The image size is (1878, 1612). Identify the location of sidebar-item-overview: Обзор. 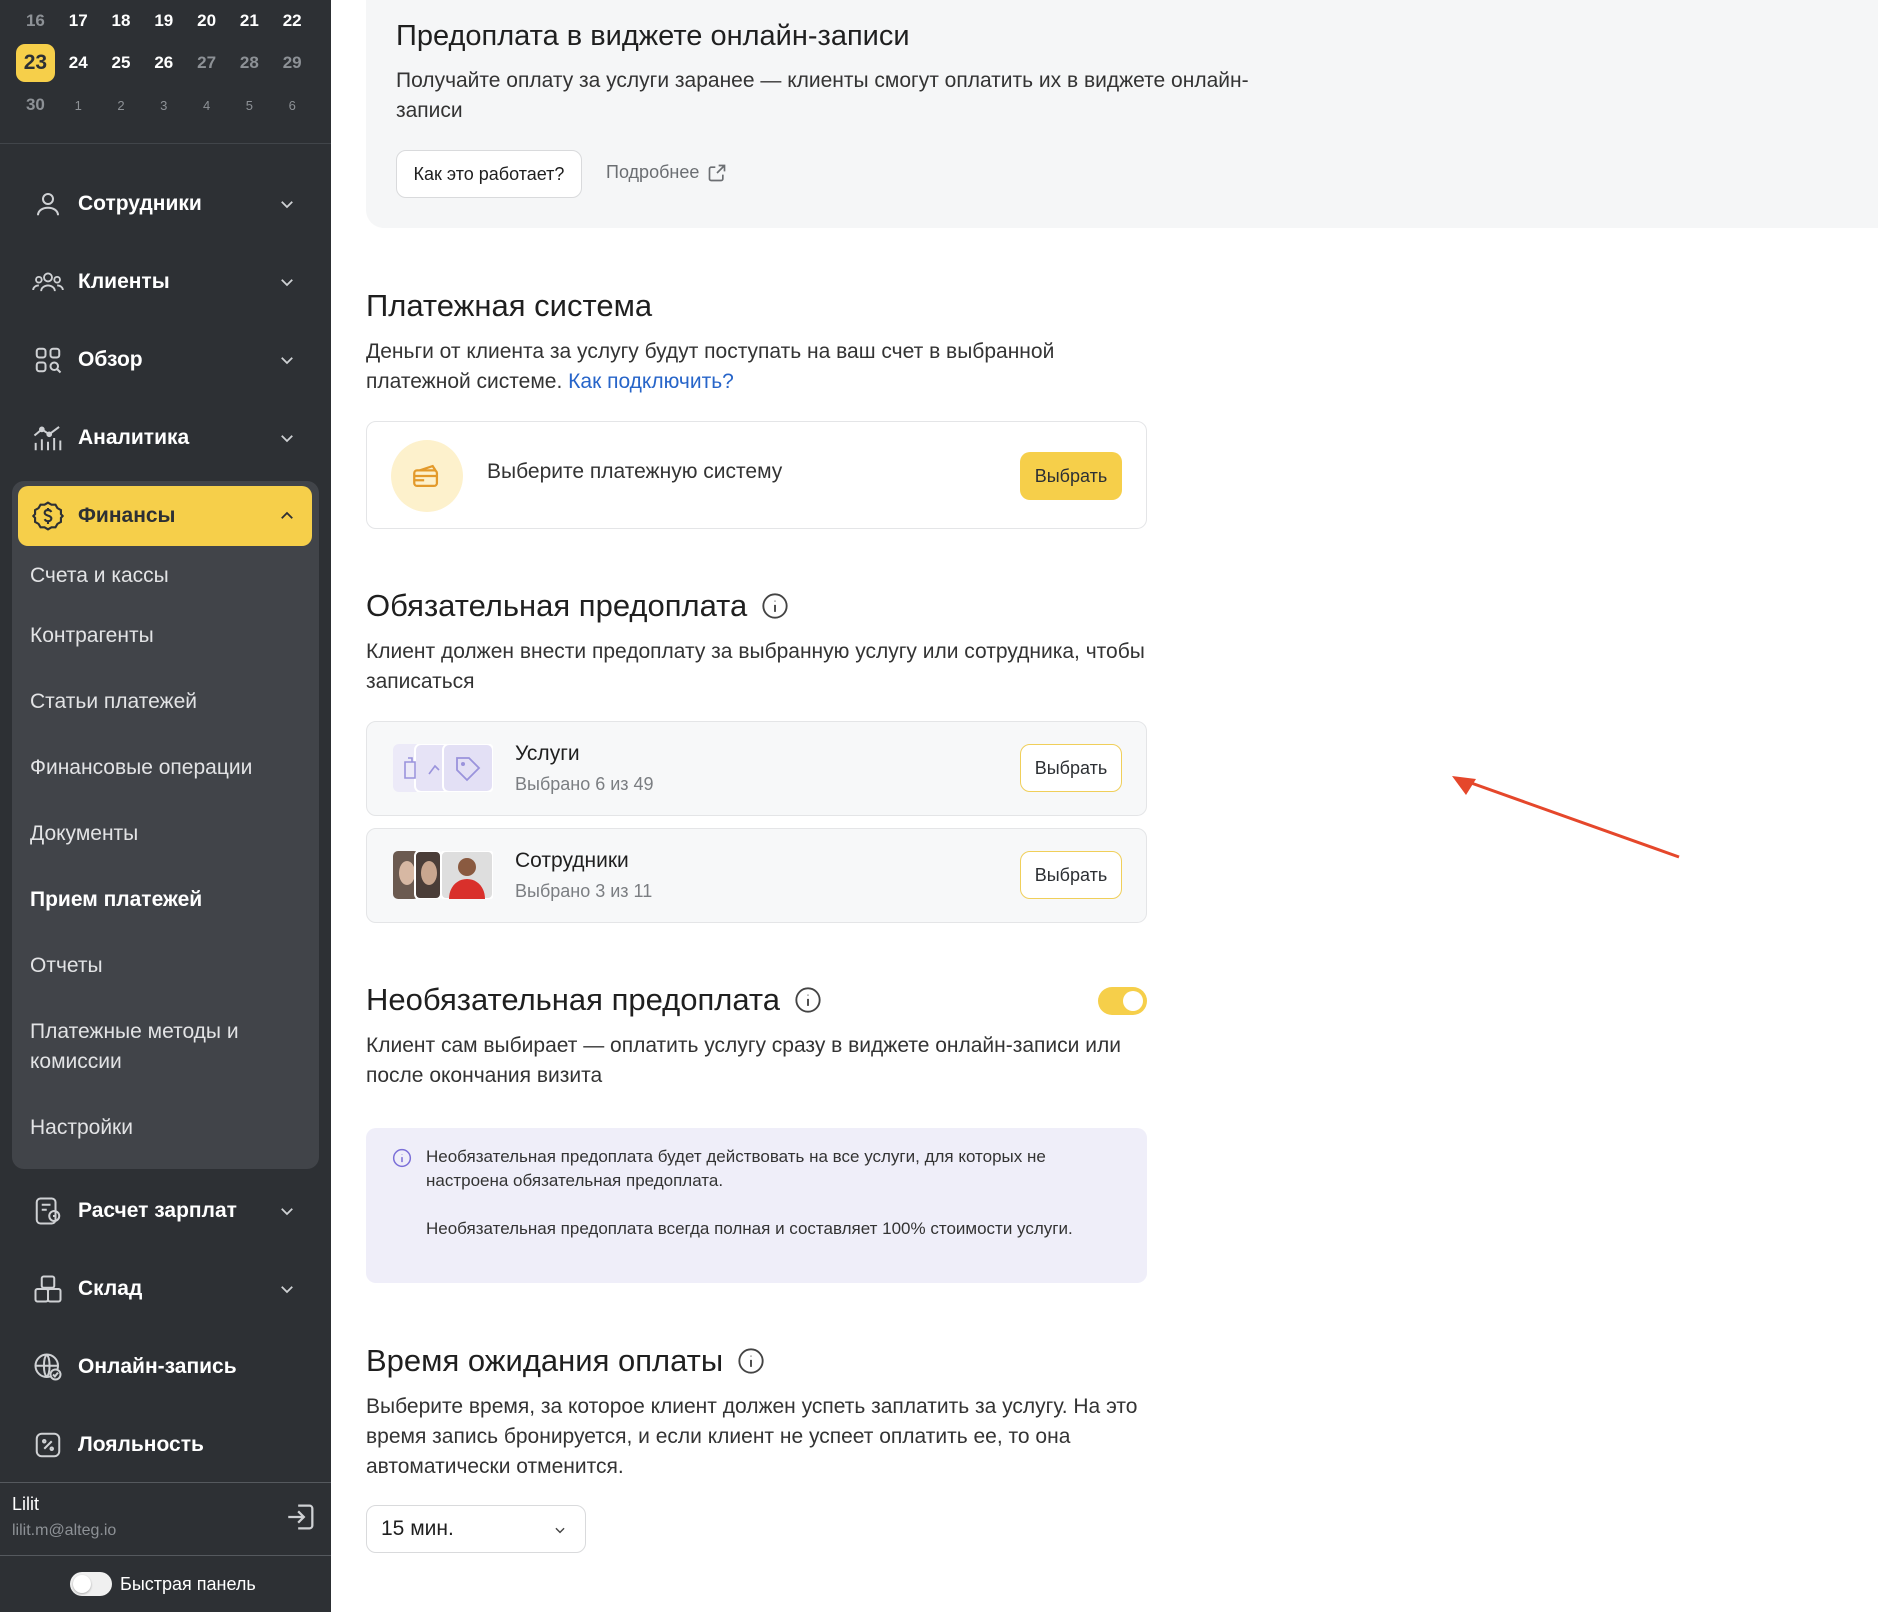
(165, 360).